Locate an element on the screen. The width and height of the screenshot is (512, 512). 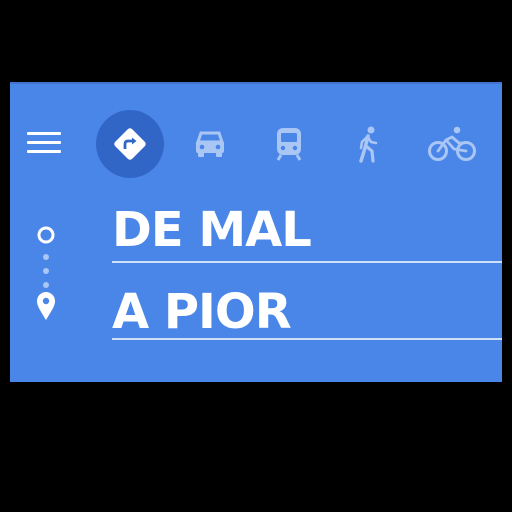
transit-icon is located at coordinates (289, 144).